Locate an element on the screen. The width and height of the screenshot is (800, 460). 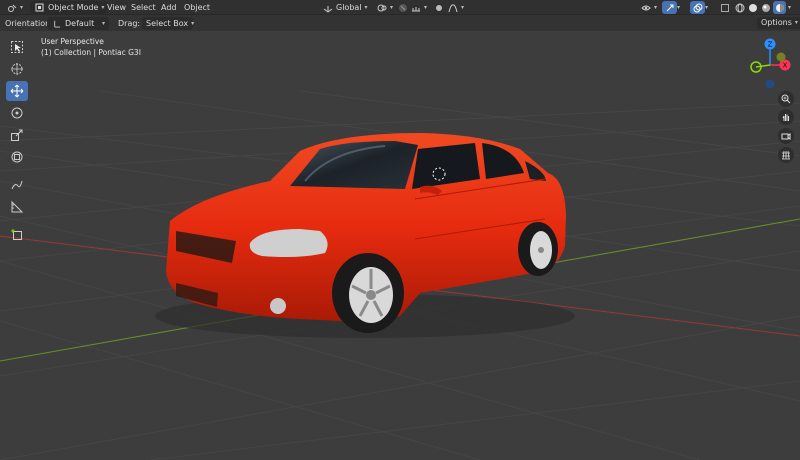
solid-sphere-icon is located at coordinates (752, 7).